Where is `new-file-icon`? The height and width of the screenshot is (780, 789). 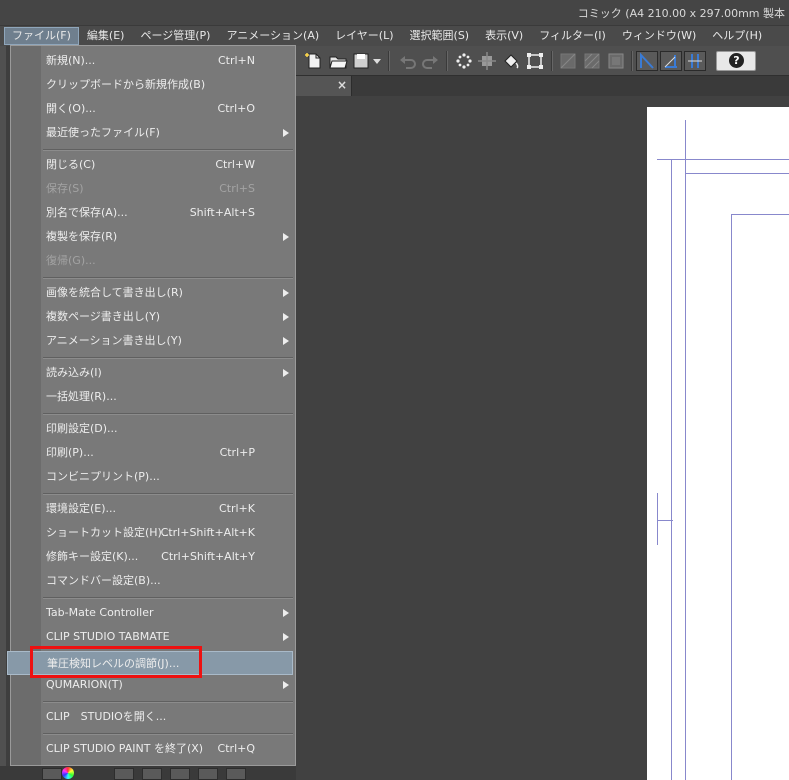 new-file-icon is located at coordinates (314, 61).